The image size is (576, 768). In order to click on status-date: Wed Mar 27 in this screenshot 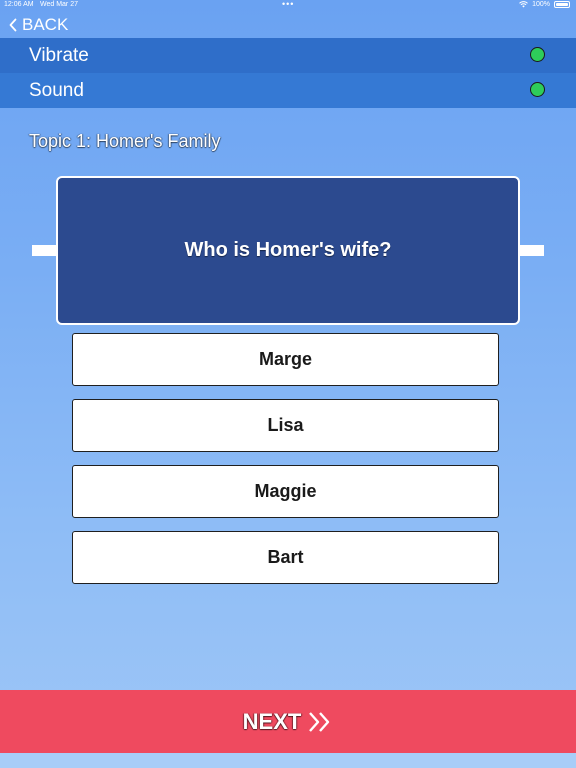, I will do `click(59, 4)`.